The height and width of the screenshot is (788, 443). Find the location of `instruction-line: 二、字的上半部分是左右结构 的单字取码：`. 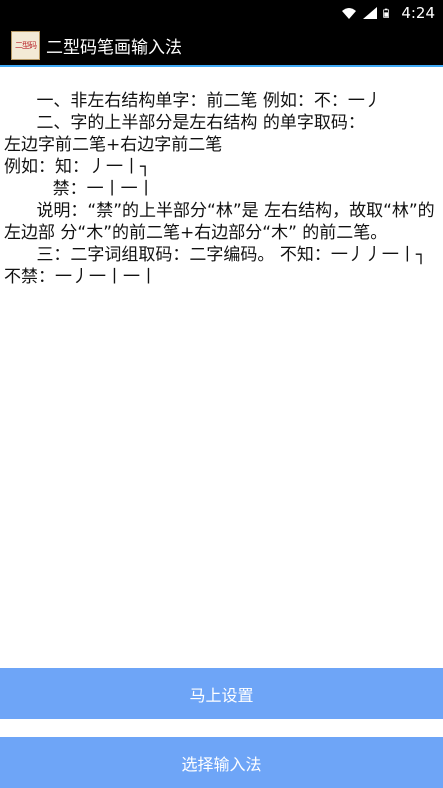

instruction-line: 二、字的上半部分是左右结构 的单字取码： is located at coordinates (184, 123).